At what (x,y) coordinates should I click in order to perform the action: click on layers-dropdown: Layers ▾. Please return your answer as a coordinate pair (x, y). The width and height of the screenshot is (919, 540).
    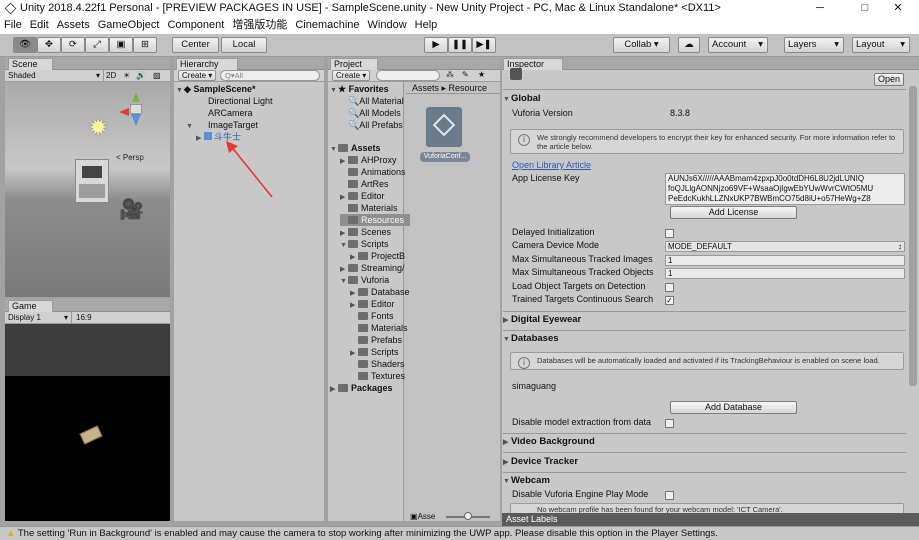
    Looking at the image, I should click on (814, 45).